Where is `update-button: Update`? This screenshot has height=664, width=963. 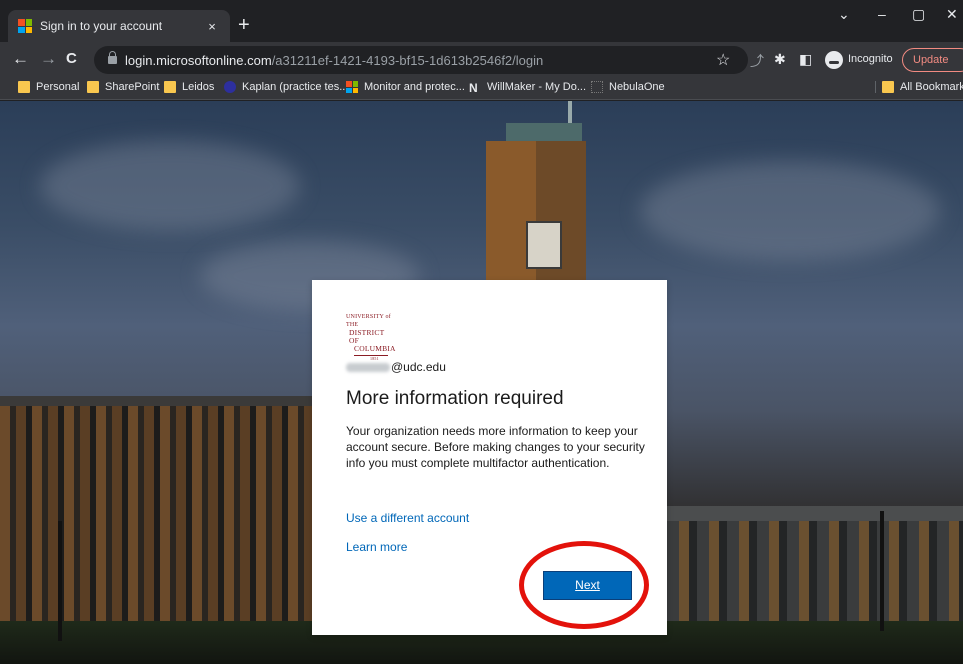
update-button: Update is located at coordinates (932, 60).